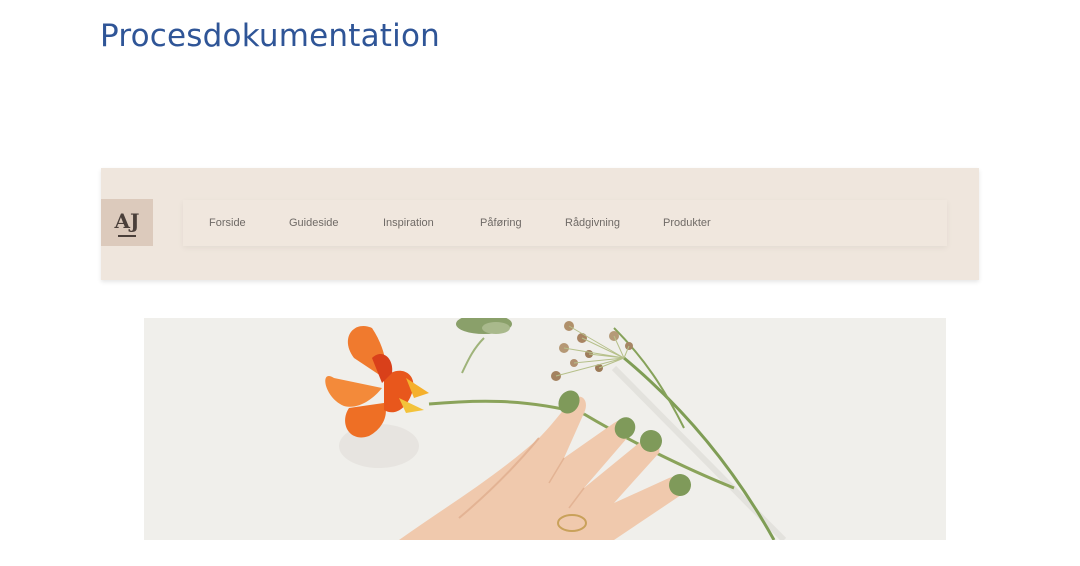  Describe the element at coordinates (592, 223) in the screenshot. I see `nav-item-radgivning: Rådgivning` at that location.